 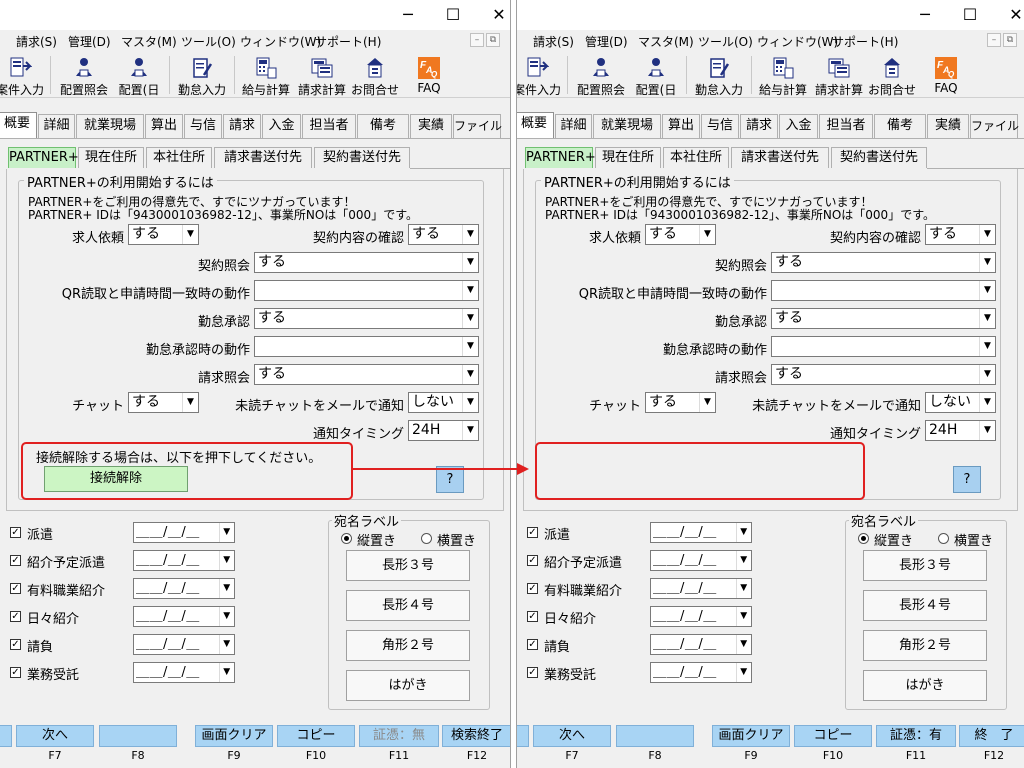 What do you see at coordinates (627, 126) in the screenshot?
I see `tab-worksite: 就業現場` at bounding box center [627, 126].